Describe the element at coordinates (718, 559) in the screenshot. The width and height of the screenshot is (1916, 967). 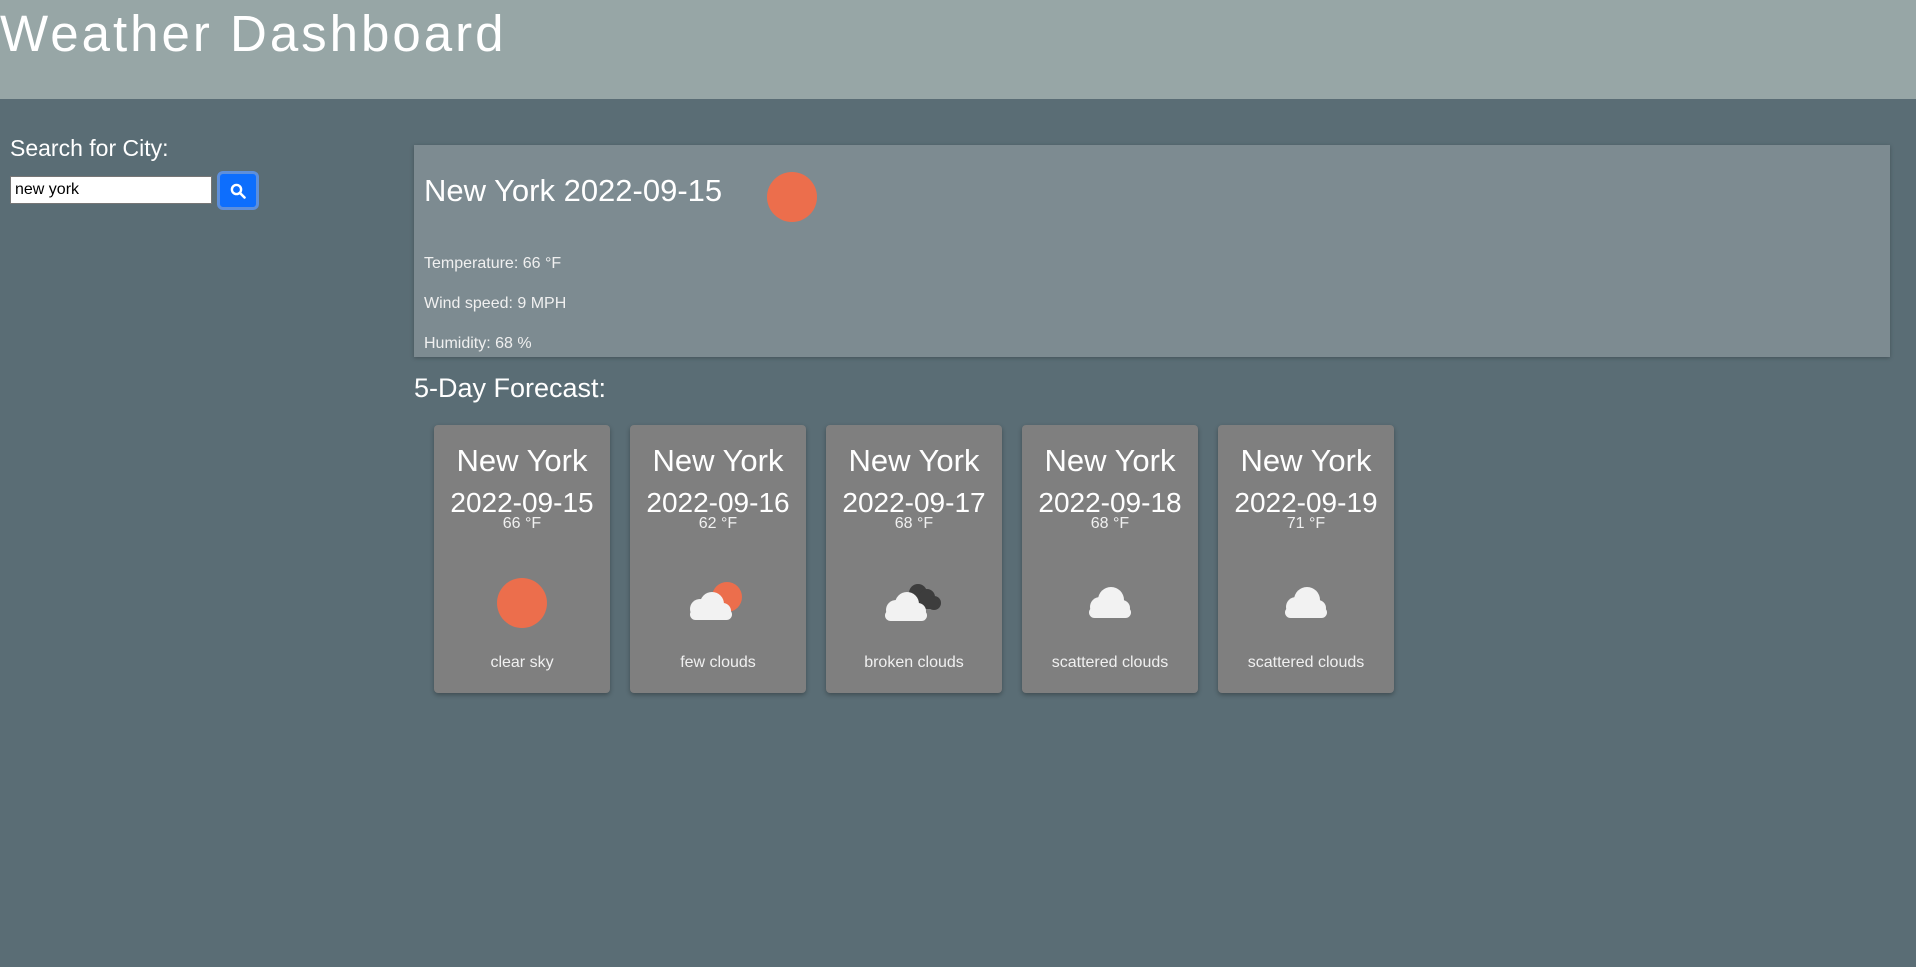
I see `forecast-card: New York 2022-09-16 62 °F few clouds` at that location.